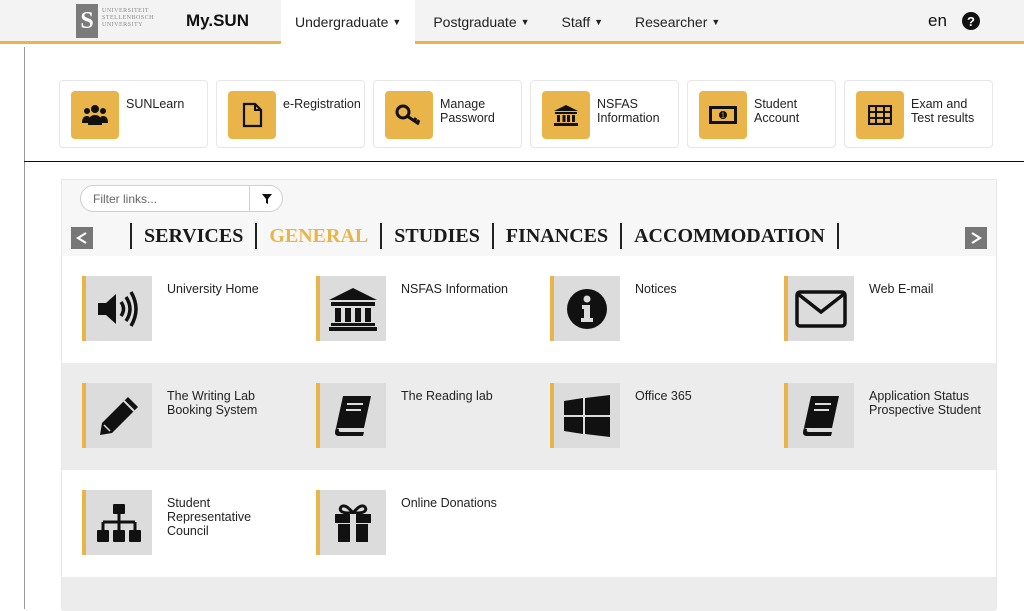  What do you see at coordinates (729, 236) in the screenshot?
I see `tab-accommodation: ACCOMMODATION` at bounding box center [729, 236].